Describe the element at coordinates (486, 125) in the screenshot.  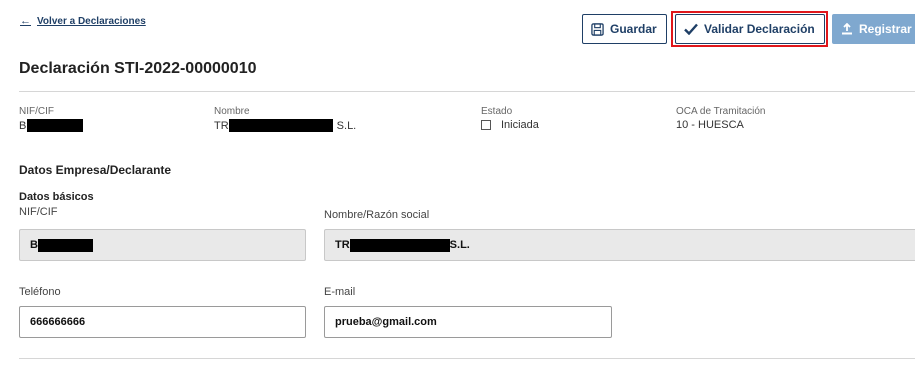
I see `status-checkbox-icon` at that location.